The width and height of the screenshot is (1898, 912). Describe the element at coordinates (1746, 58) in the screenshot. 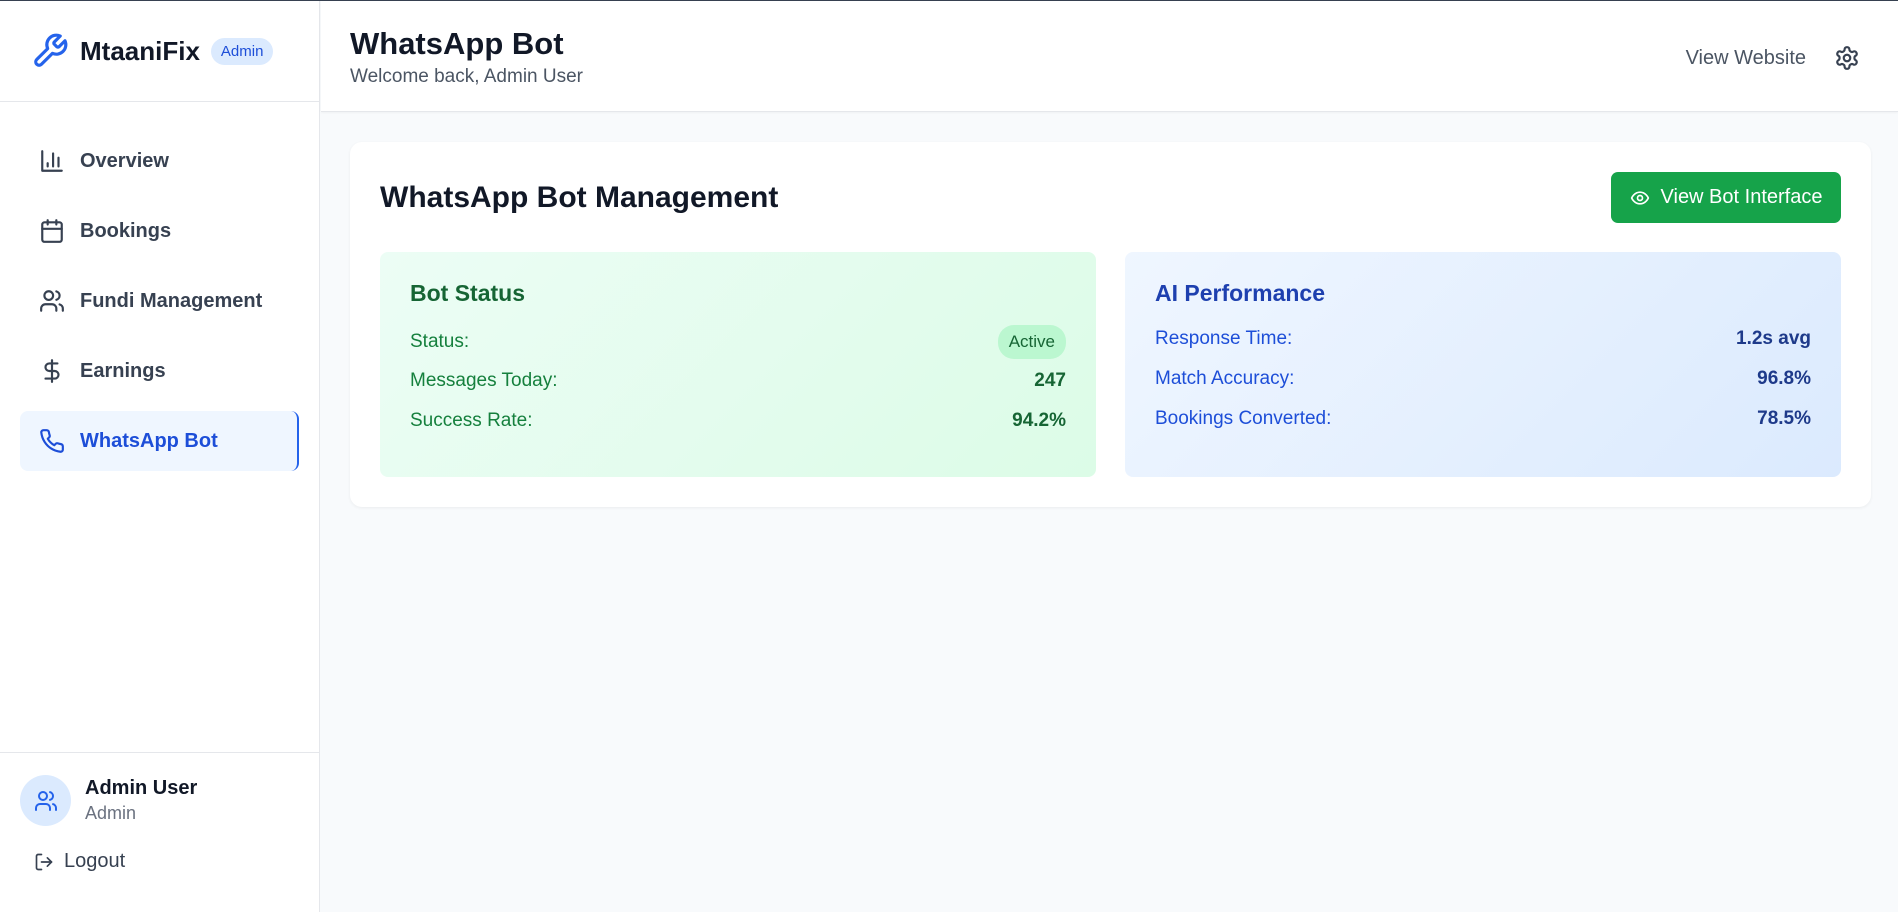

I see `view-website-link: View Website` at that location.